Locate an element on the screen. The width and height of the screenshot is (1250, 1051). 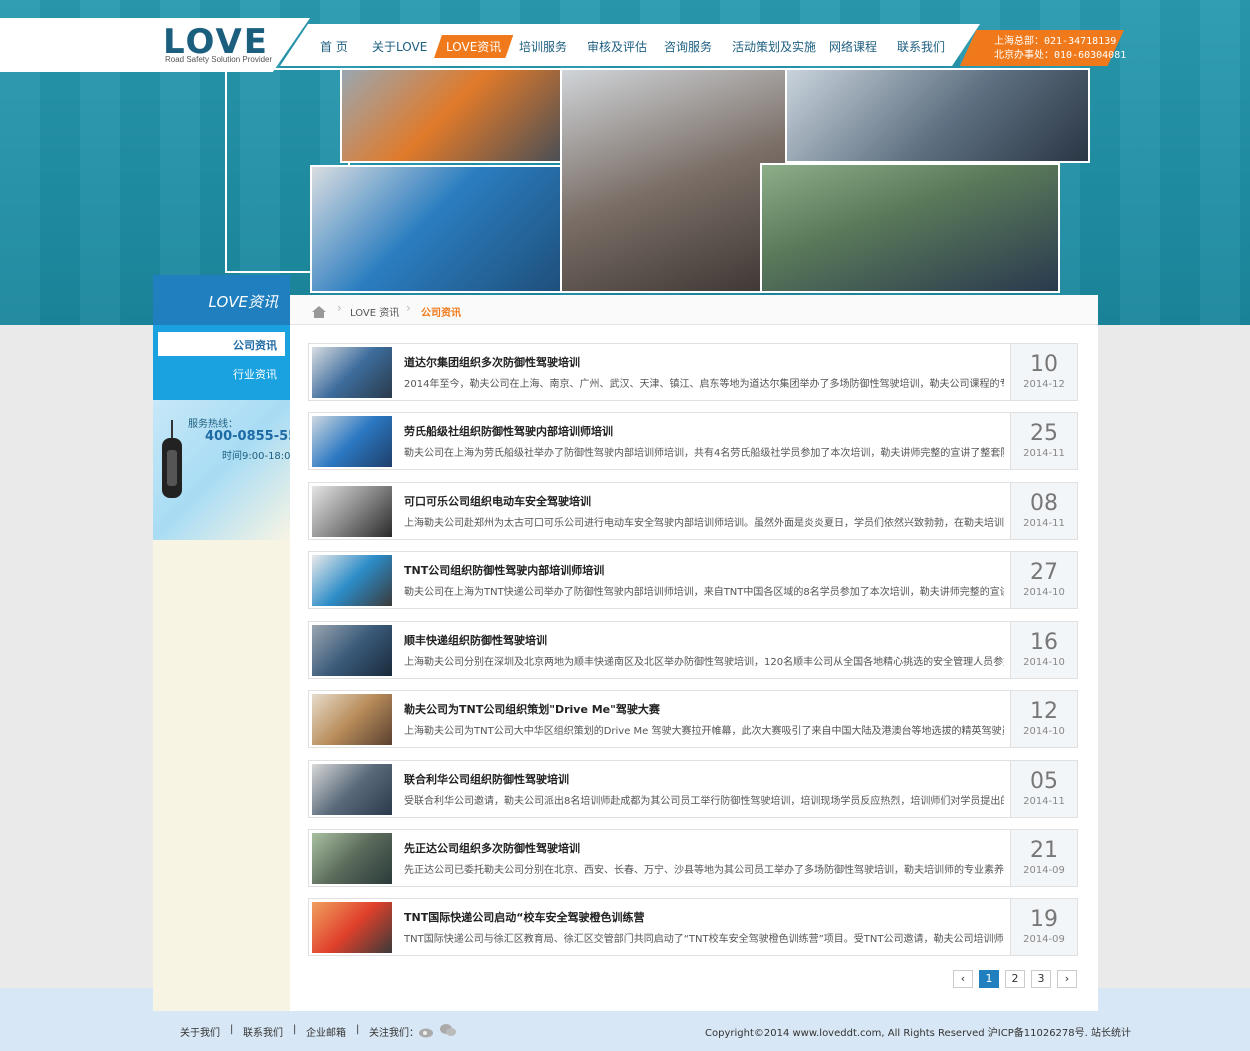
breadcrumb-sep-icon: › is located at coordinates (408, 308).